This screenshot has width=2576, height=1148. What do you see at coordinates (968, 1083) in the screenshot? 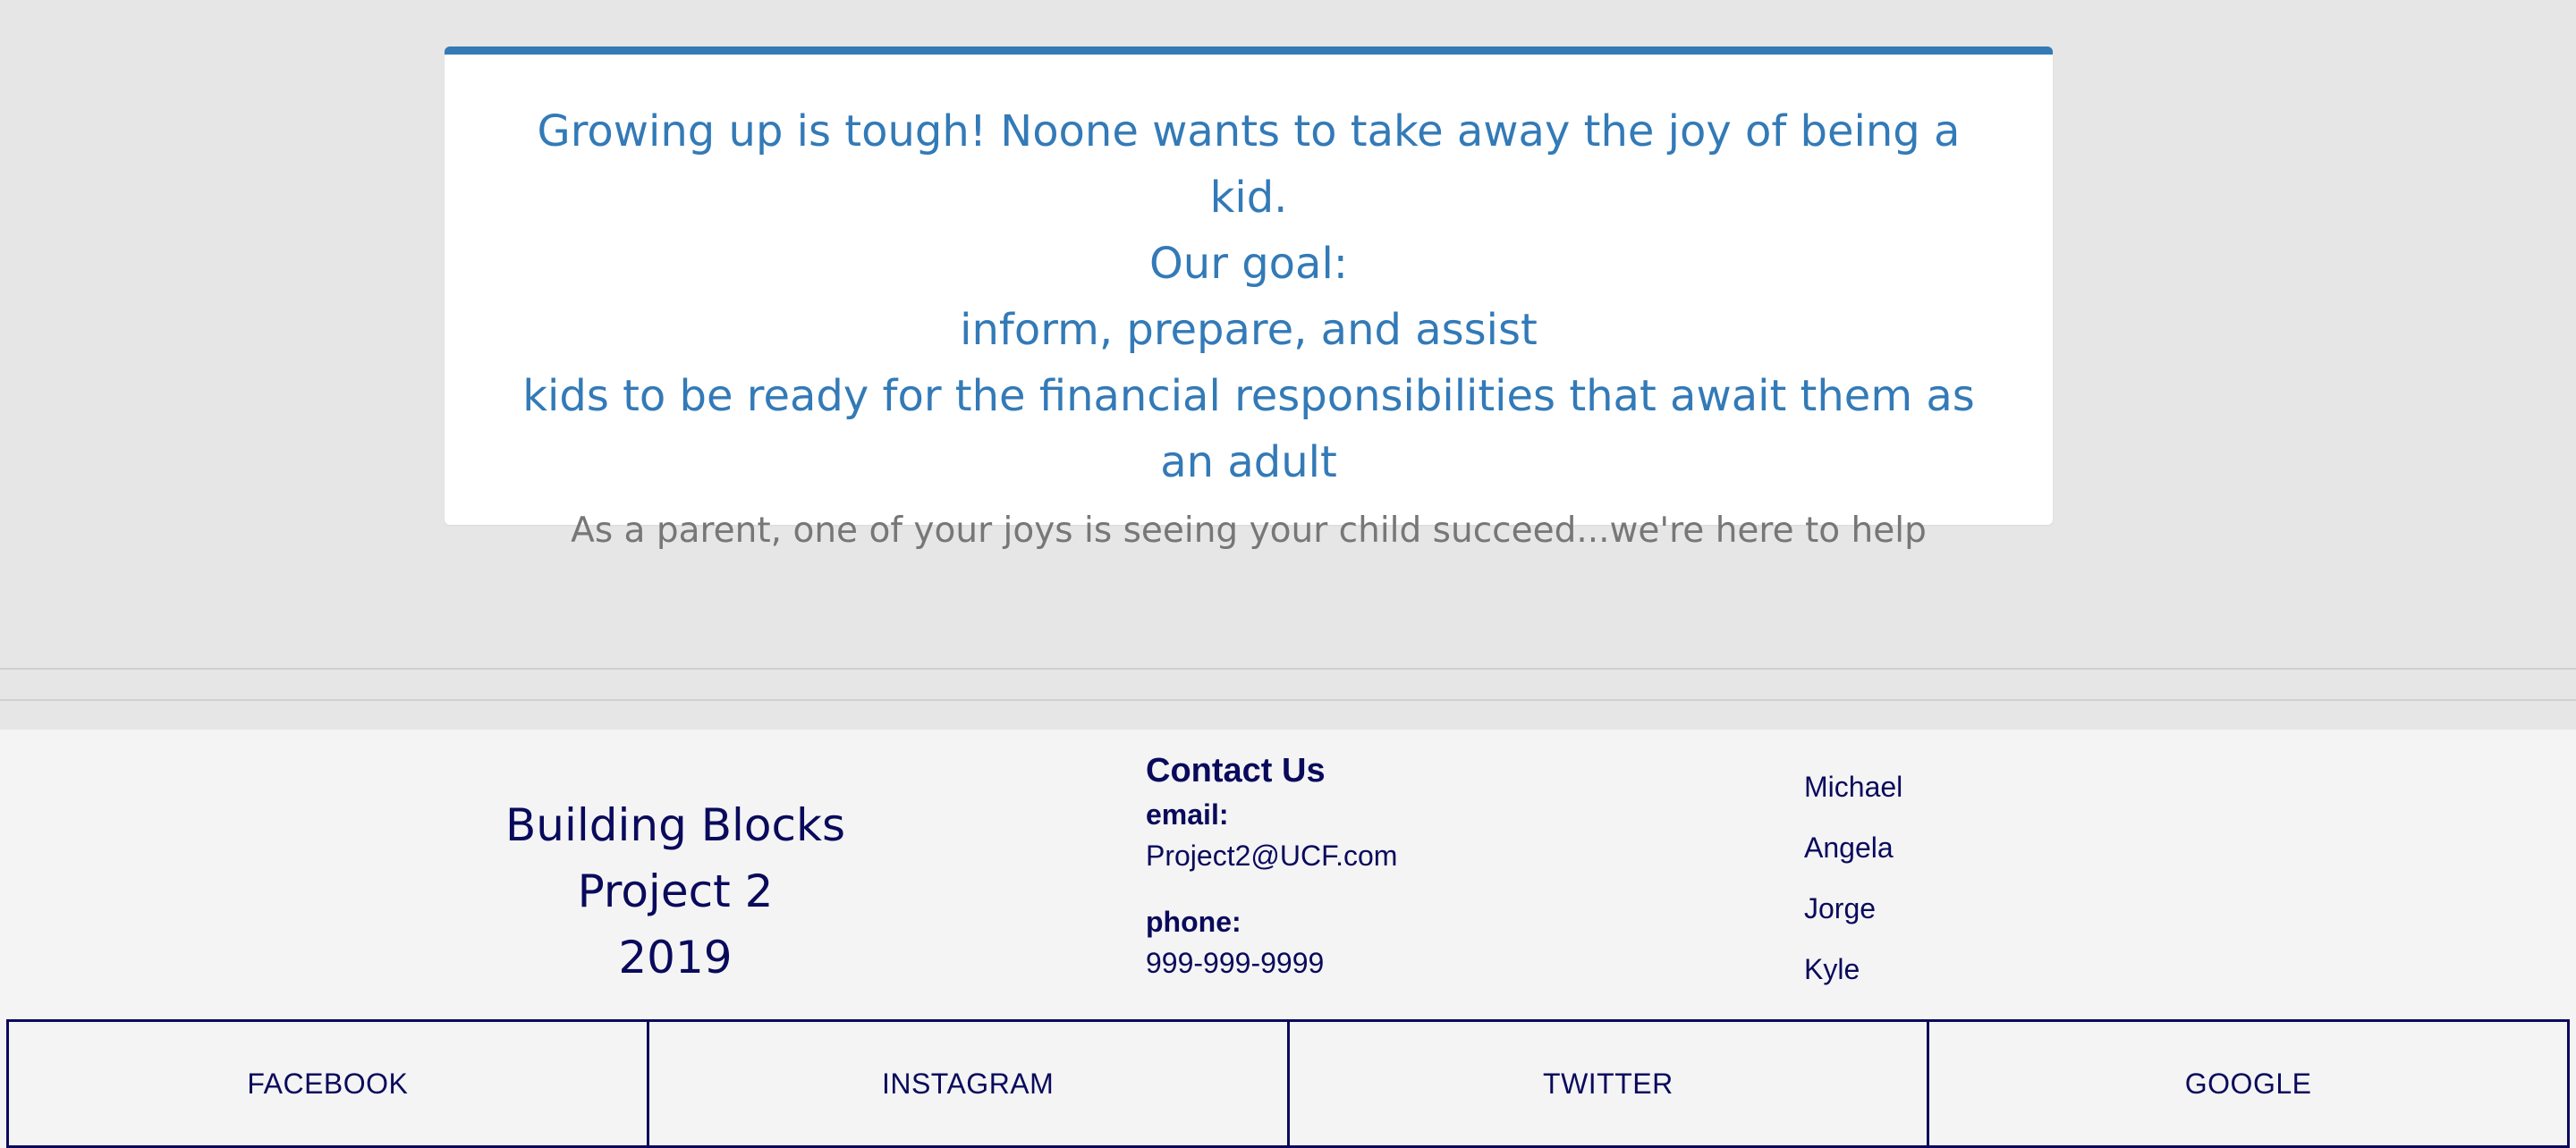
I see `instagram-button: INSTAGRAM` at bounding box center [968, 1083].